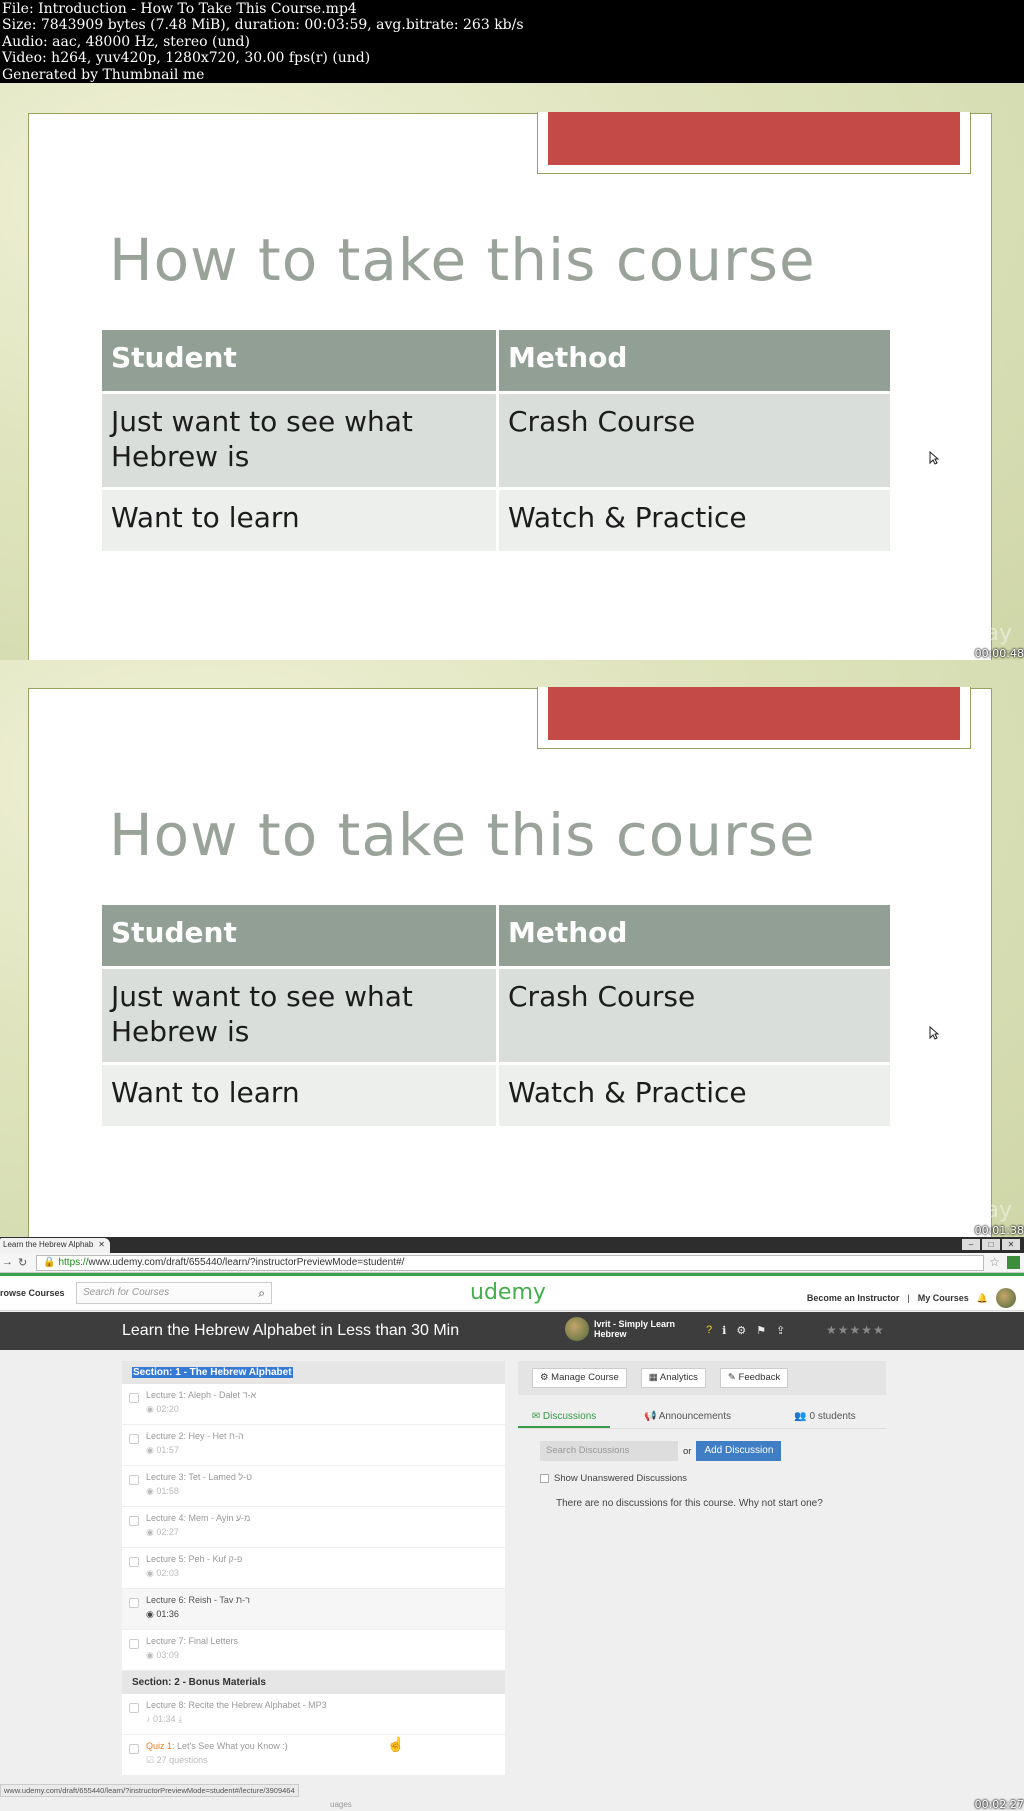  Describe the element at coordinates (934, 1033) in the screenshot. I see `mouse-cursor-icon` at that location.